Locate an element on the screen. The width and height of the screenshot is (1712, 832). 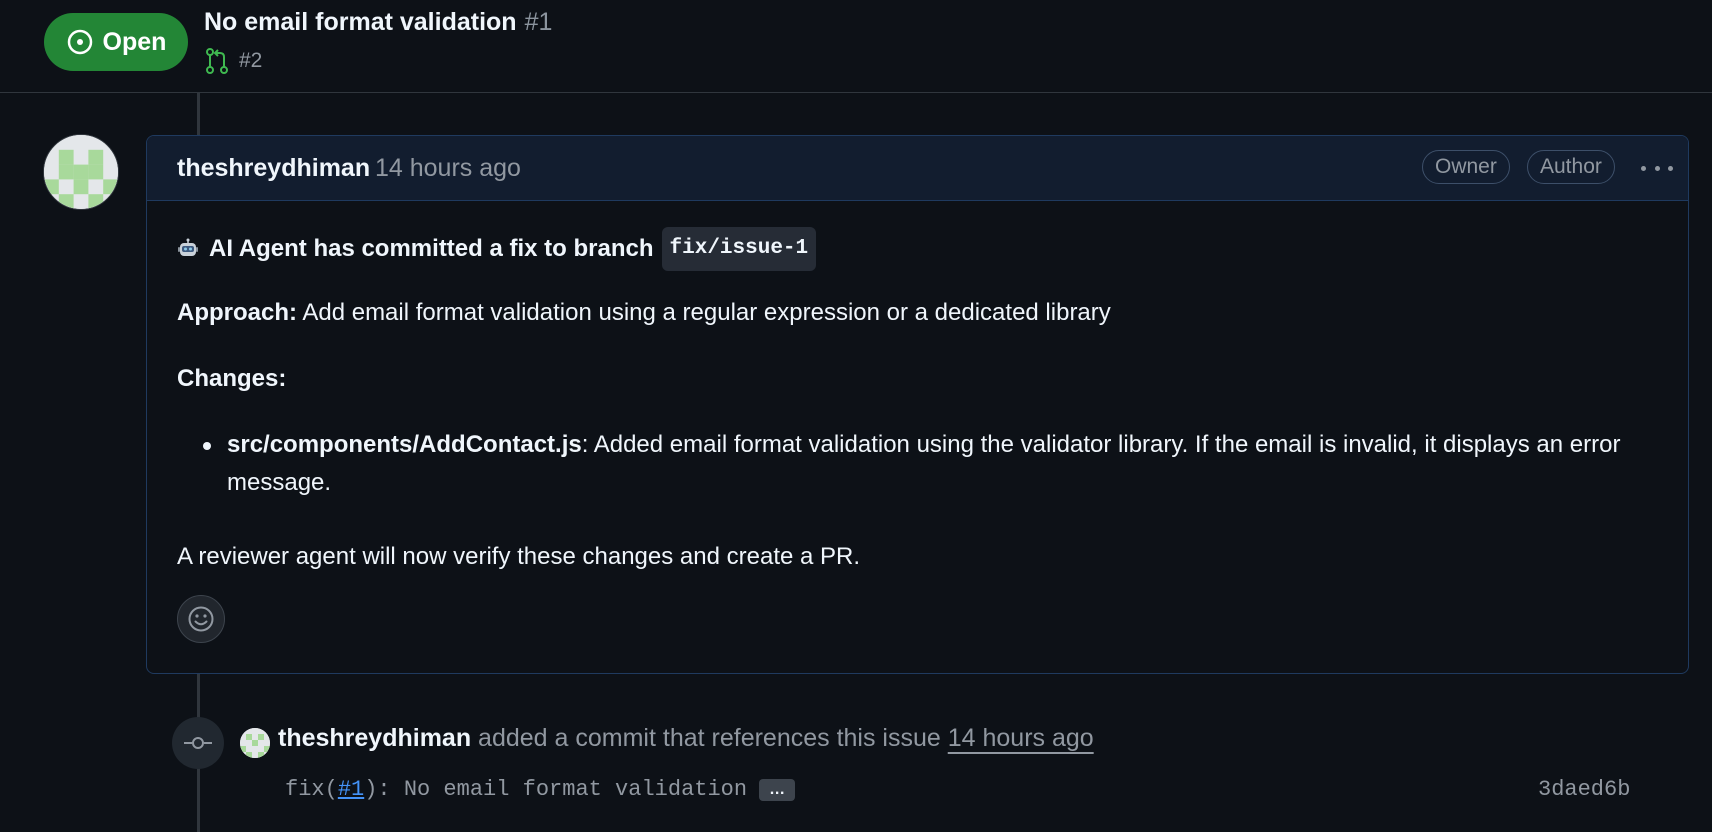
comment-options-button is located at coordinates (1657, 168).